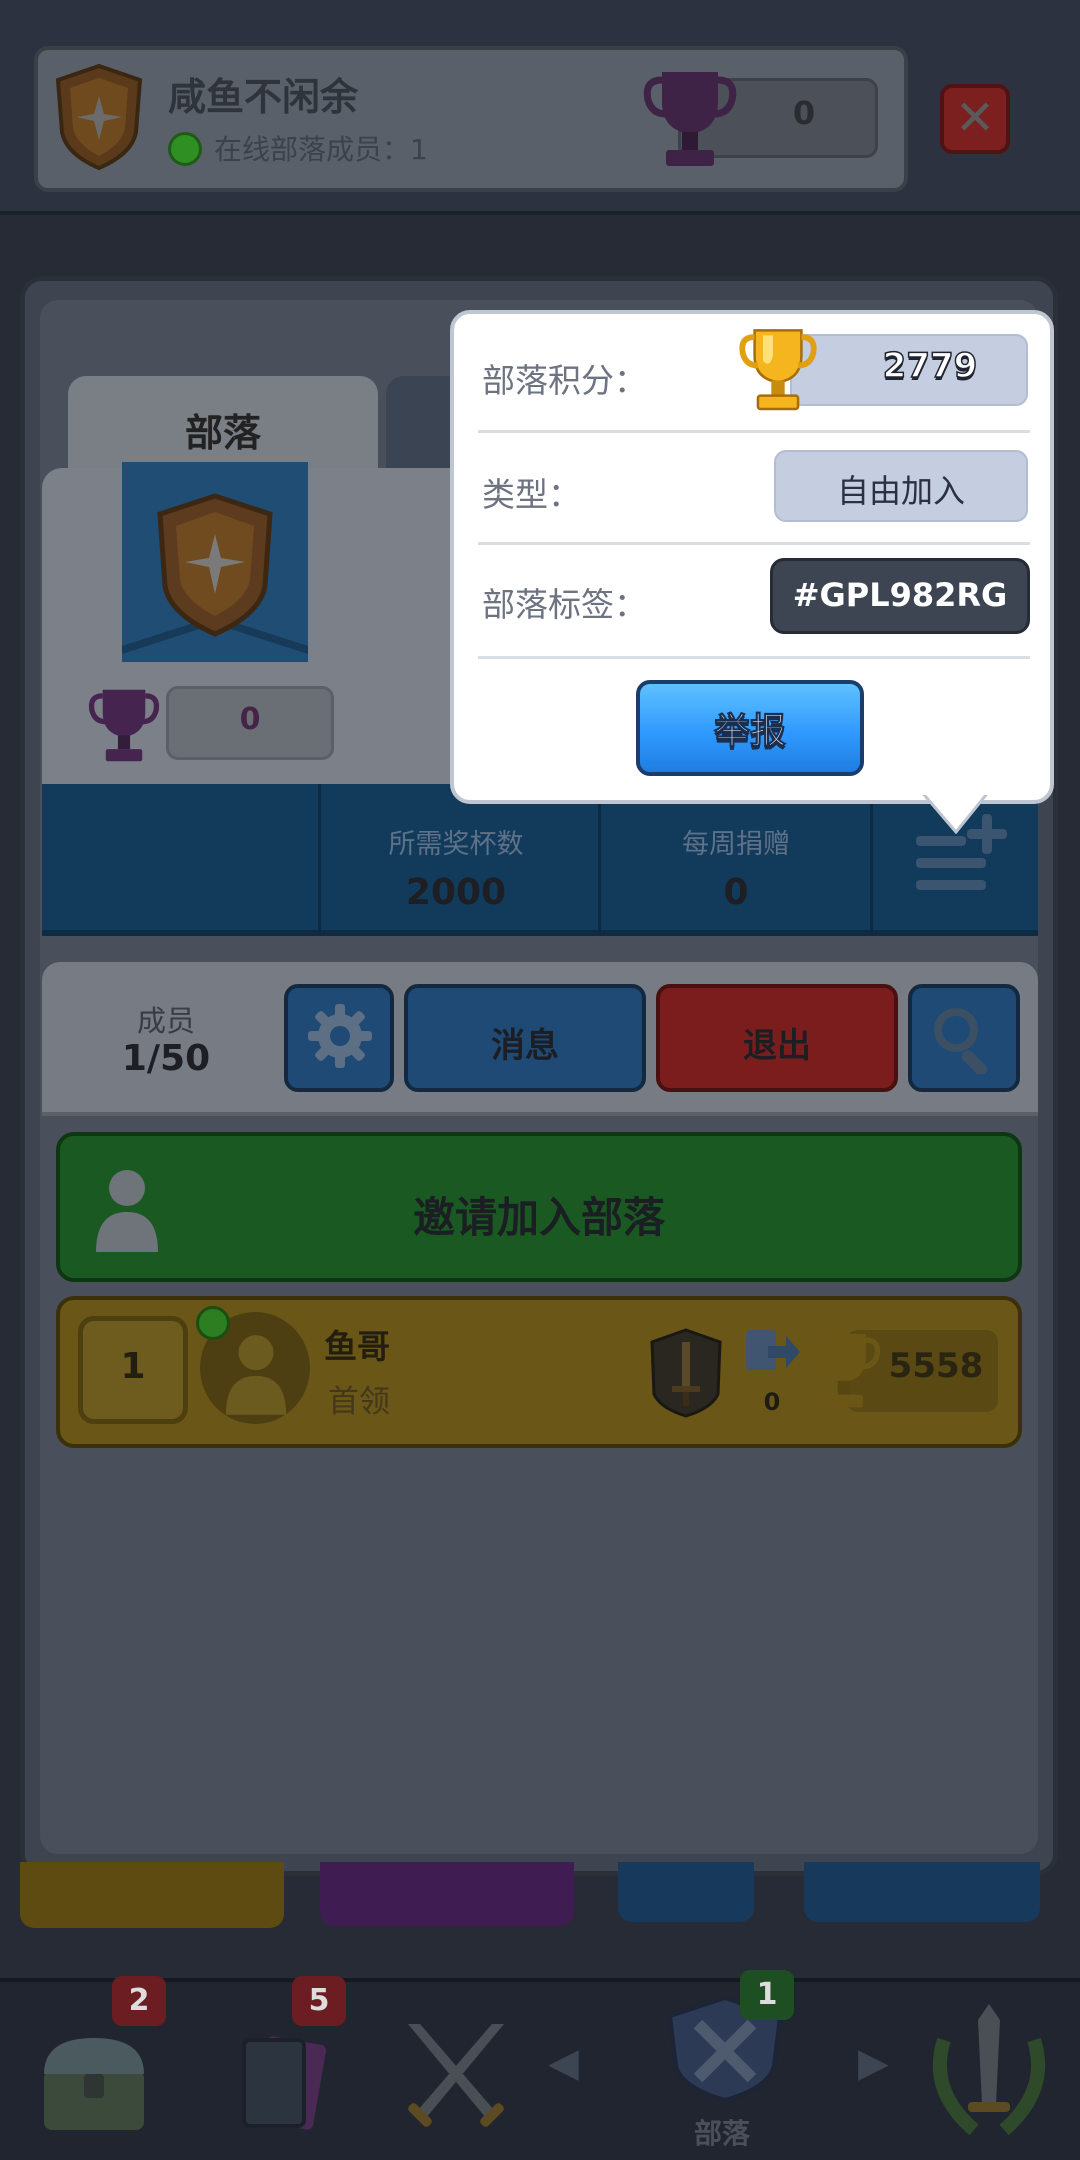 The width and height of the screenshot is (1080, 2160). Describe the element at coordinates (900, 491) in the screenshot. I see `clan-type-value: 自由加入` at that location.